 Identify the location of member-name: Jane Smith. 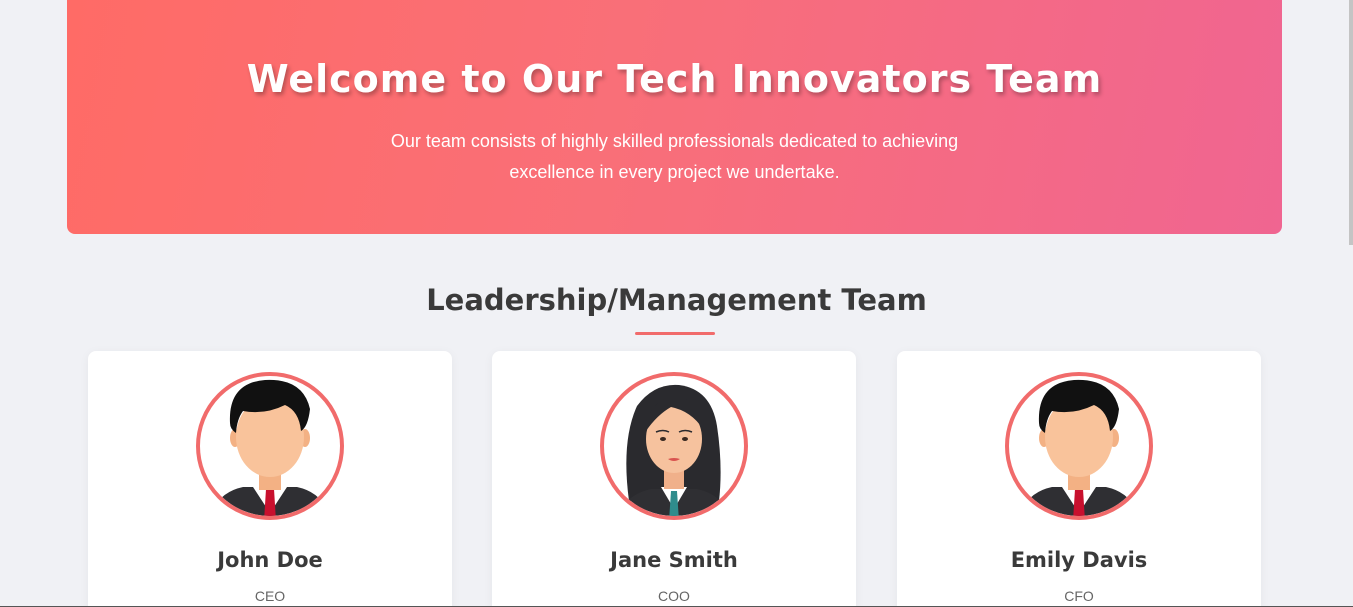
(674, 560).